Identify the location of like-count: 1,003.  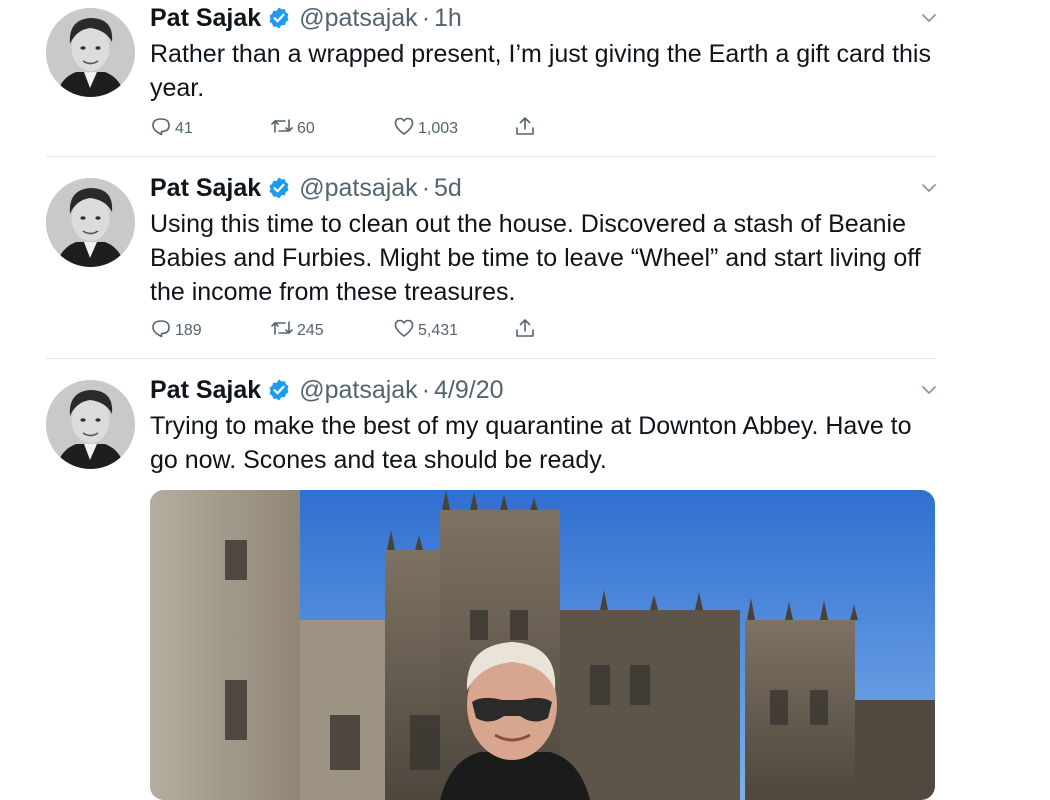
(438, 128).